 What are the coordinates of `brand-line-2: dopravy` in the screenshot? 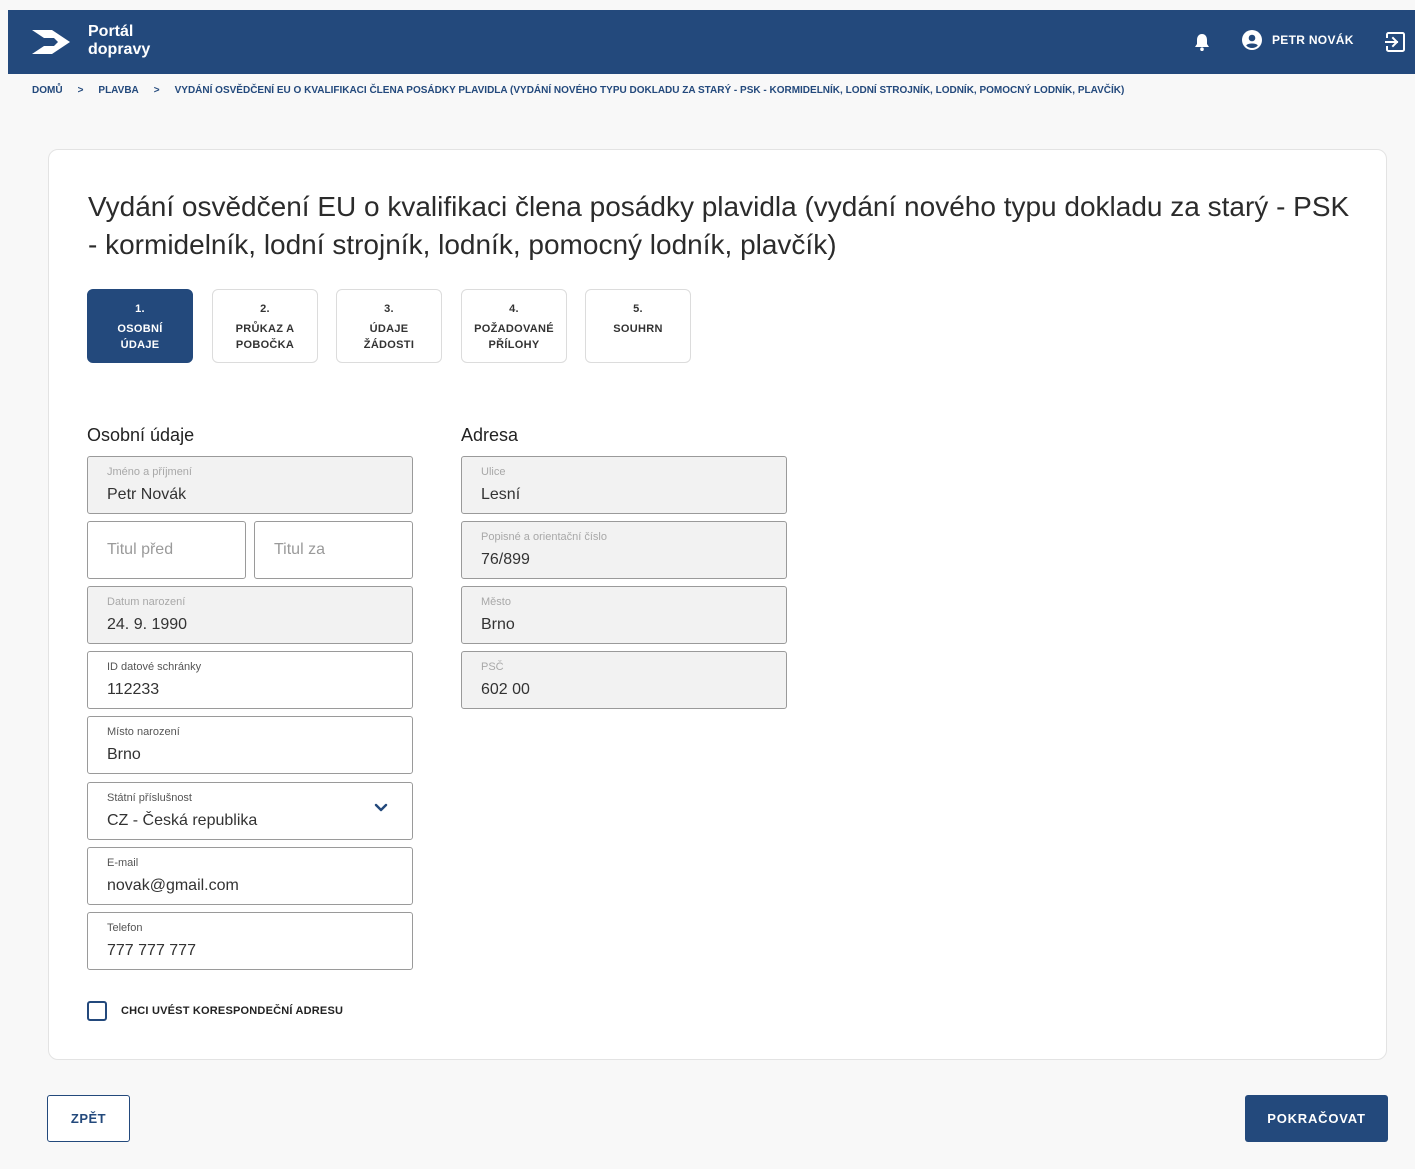 It's located at (119, 49).